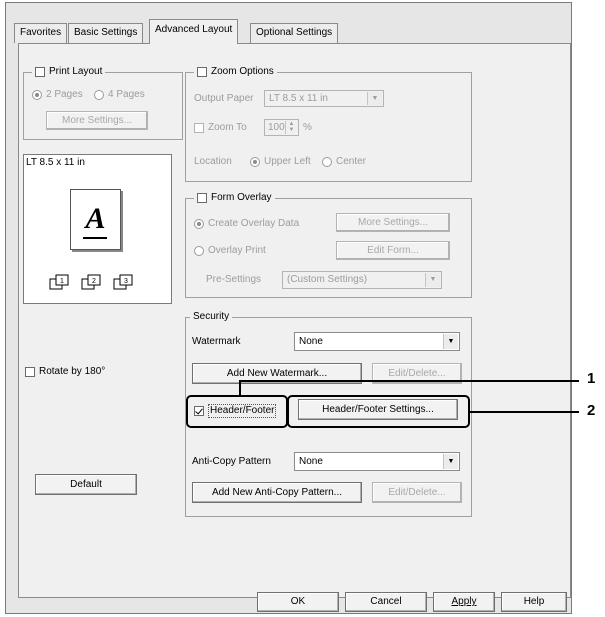 The image size is (605, 617). I want to click on output-paper-select: LT 8.5 x 11 in ▼, so click(324, 98).